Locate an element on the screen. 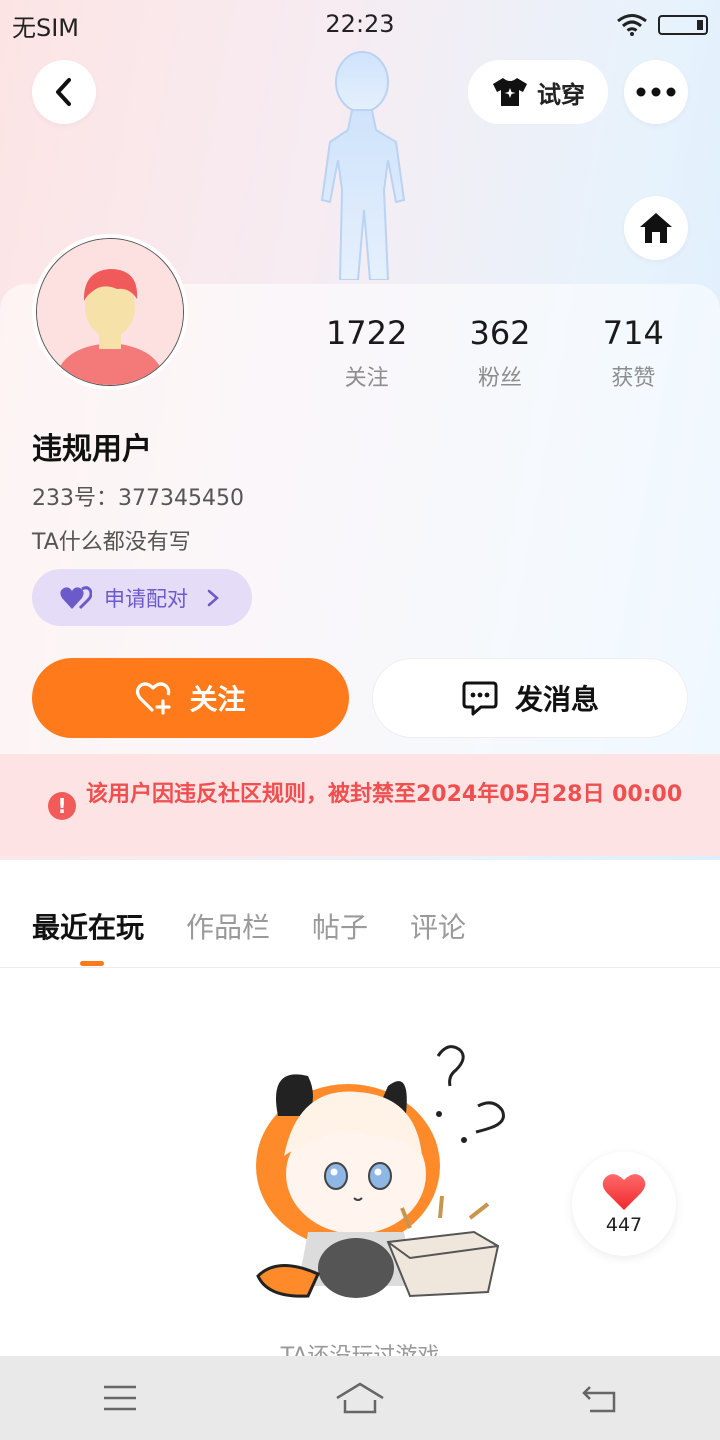 This screenshot has height=1440, width=720. tab-recently-played: 最近在玩 is located at coordinates (88, 926).